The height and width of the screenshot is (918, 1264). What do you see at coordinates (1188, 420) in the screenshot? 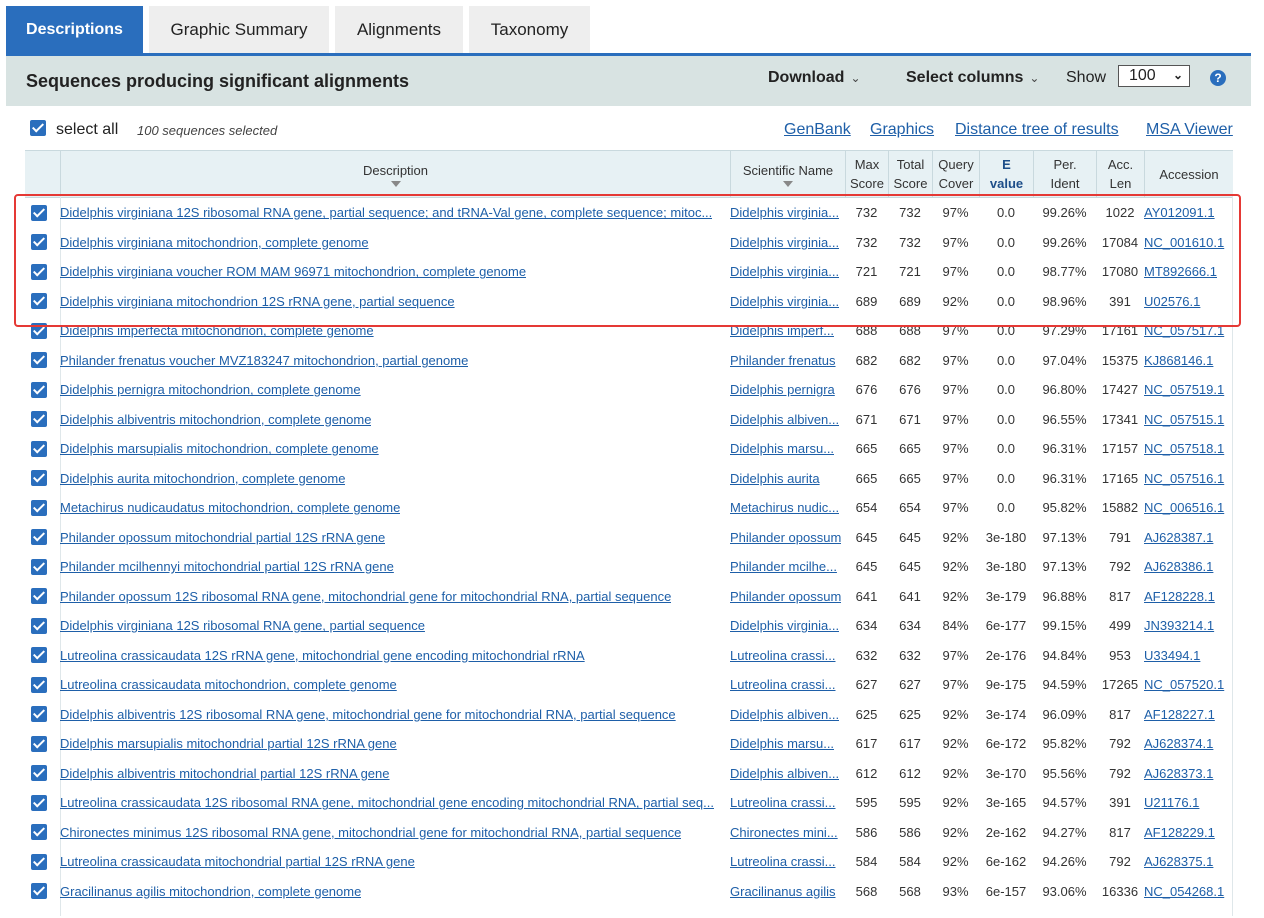
I see `accession-link: NC_057515.1` at bounding box center [1188, 420].